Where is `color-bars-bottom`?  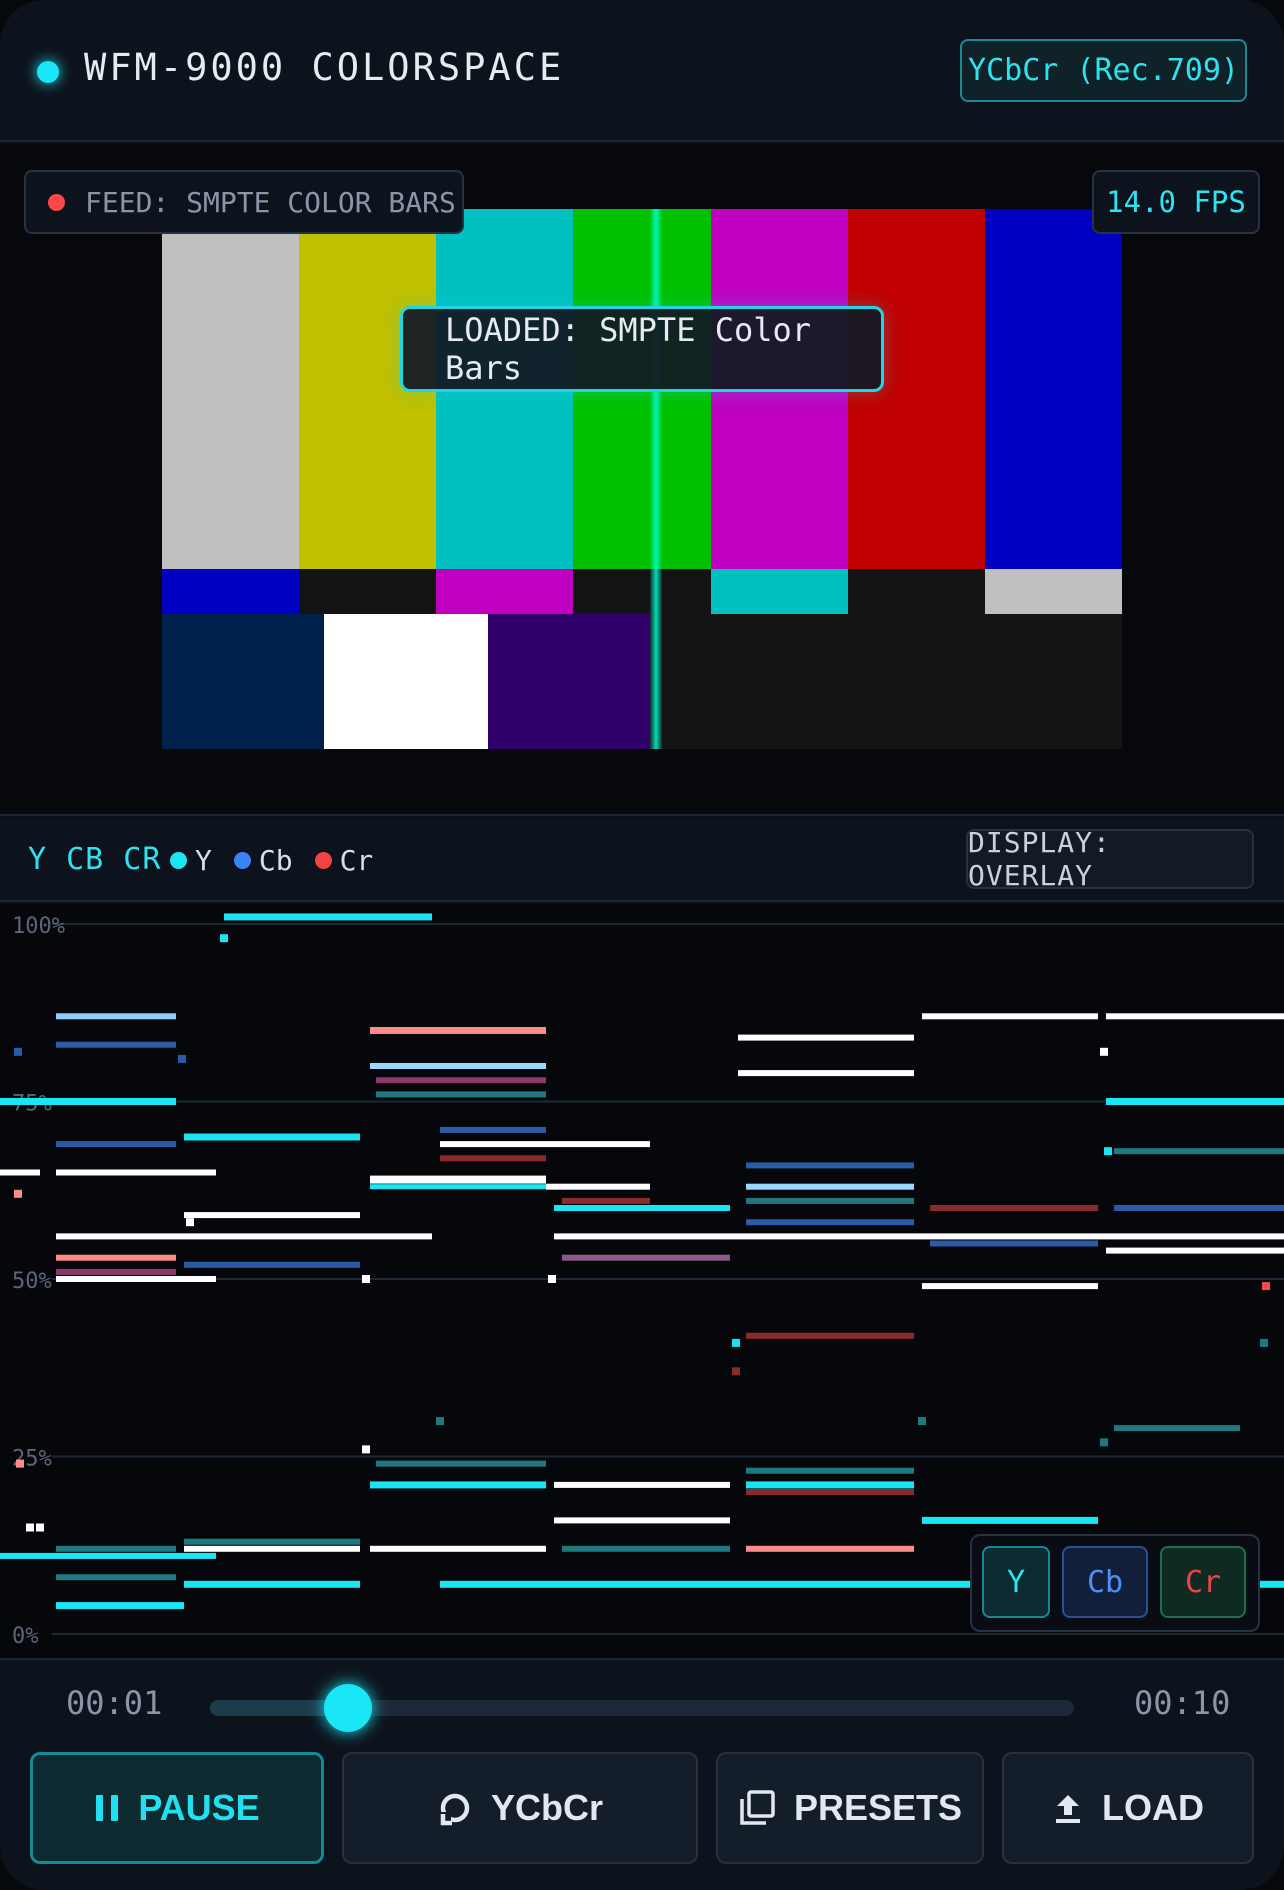
color-bars-bottom is located at coordinates (642, 681).